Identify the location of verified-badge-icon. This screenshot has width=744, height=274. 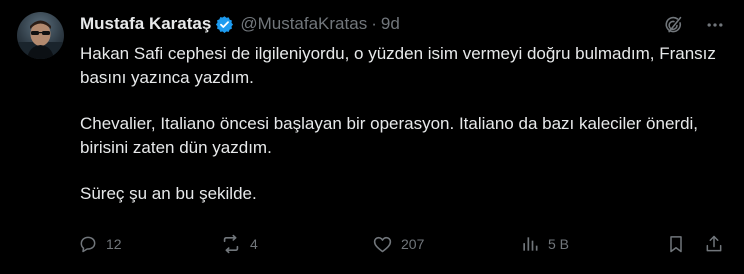
(224, 24).